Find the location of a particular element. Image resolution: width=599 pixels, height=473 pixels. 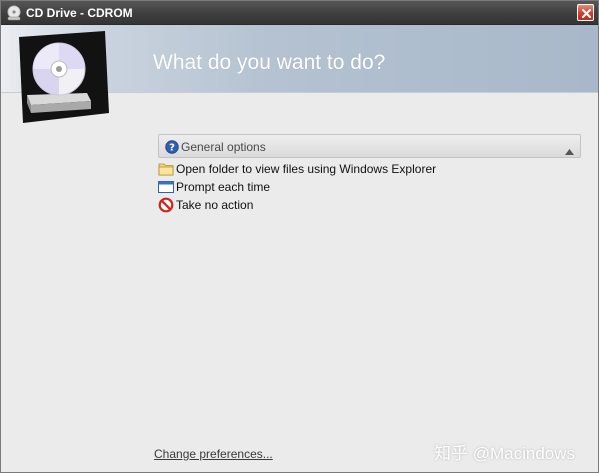

option-no-action-label: Take no action is located at coordinates (215, 205).